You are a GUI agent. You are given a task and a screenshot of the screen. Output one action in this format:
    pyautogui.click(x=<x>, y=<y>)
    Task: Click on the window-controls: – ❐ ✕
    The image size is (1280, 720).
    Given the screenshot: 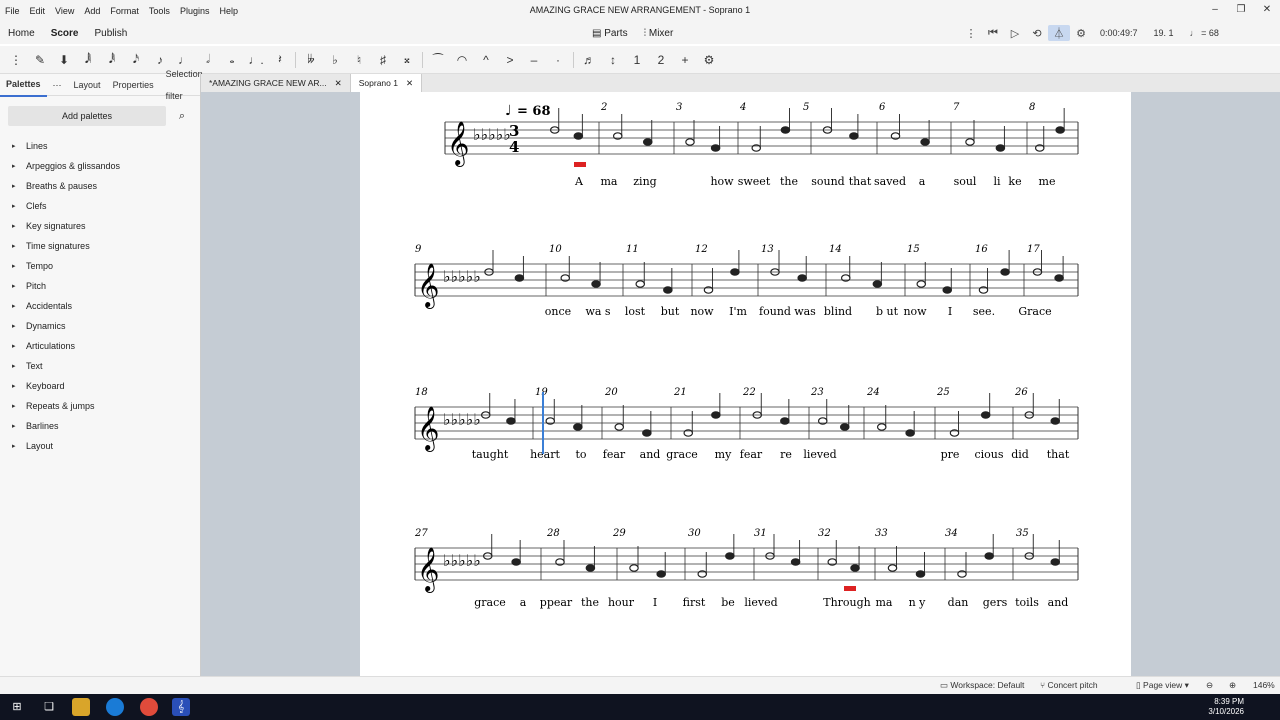 What is the action you would take?
    pyautogui.click(x=1241, y=11)
    